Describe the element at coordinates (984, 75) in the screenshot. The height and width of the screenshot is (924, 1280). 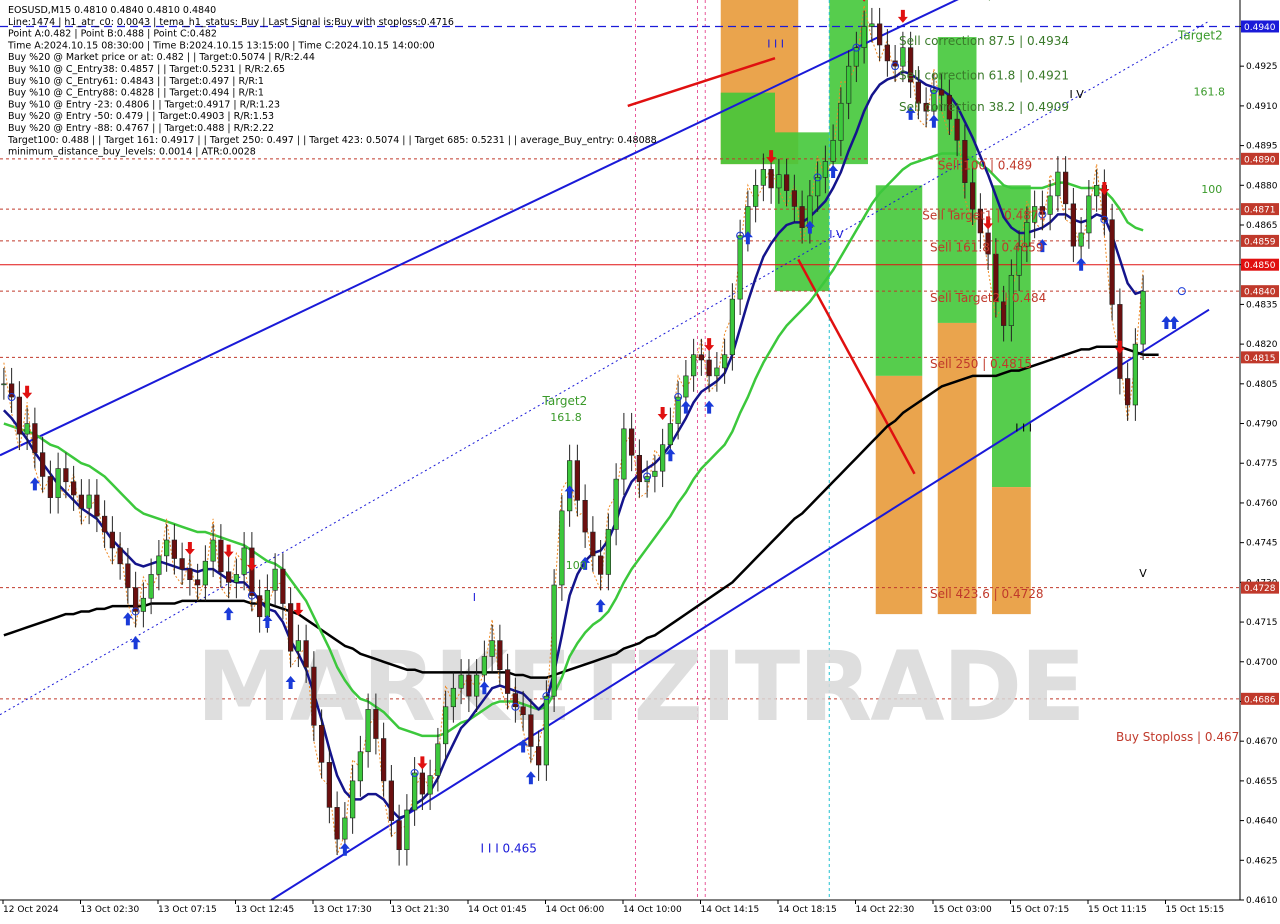
I see `level-label: Sell correction 61.8 | 0.4921` at that location.